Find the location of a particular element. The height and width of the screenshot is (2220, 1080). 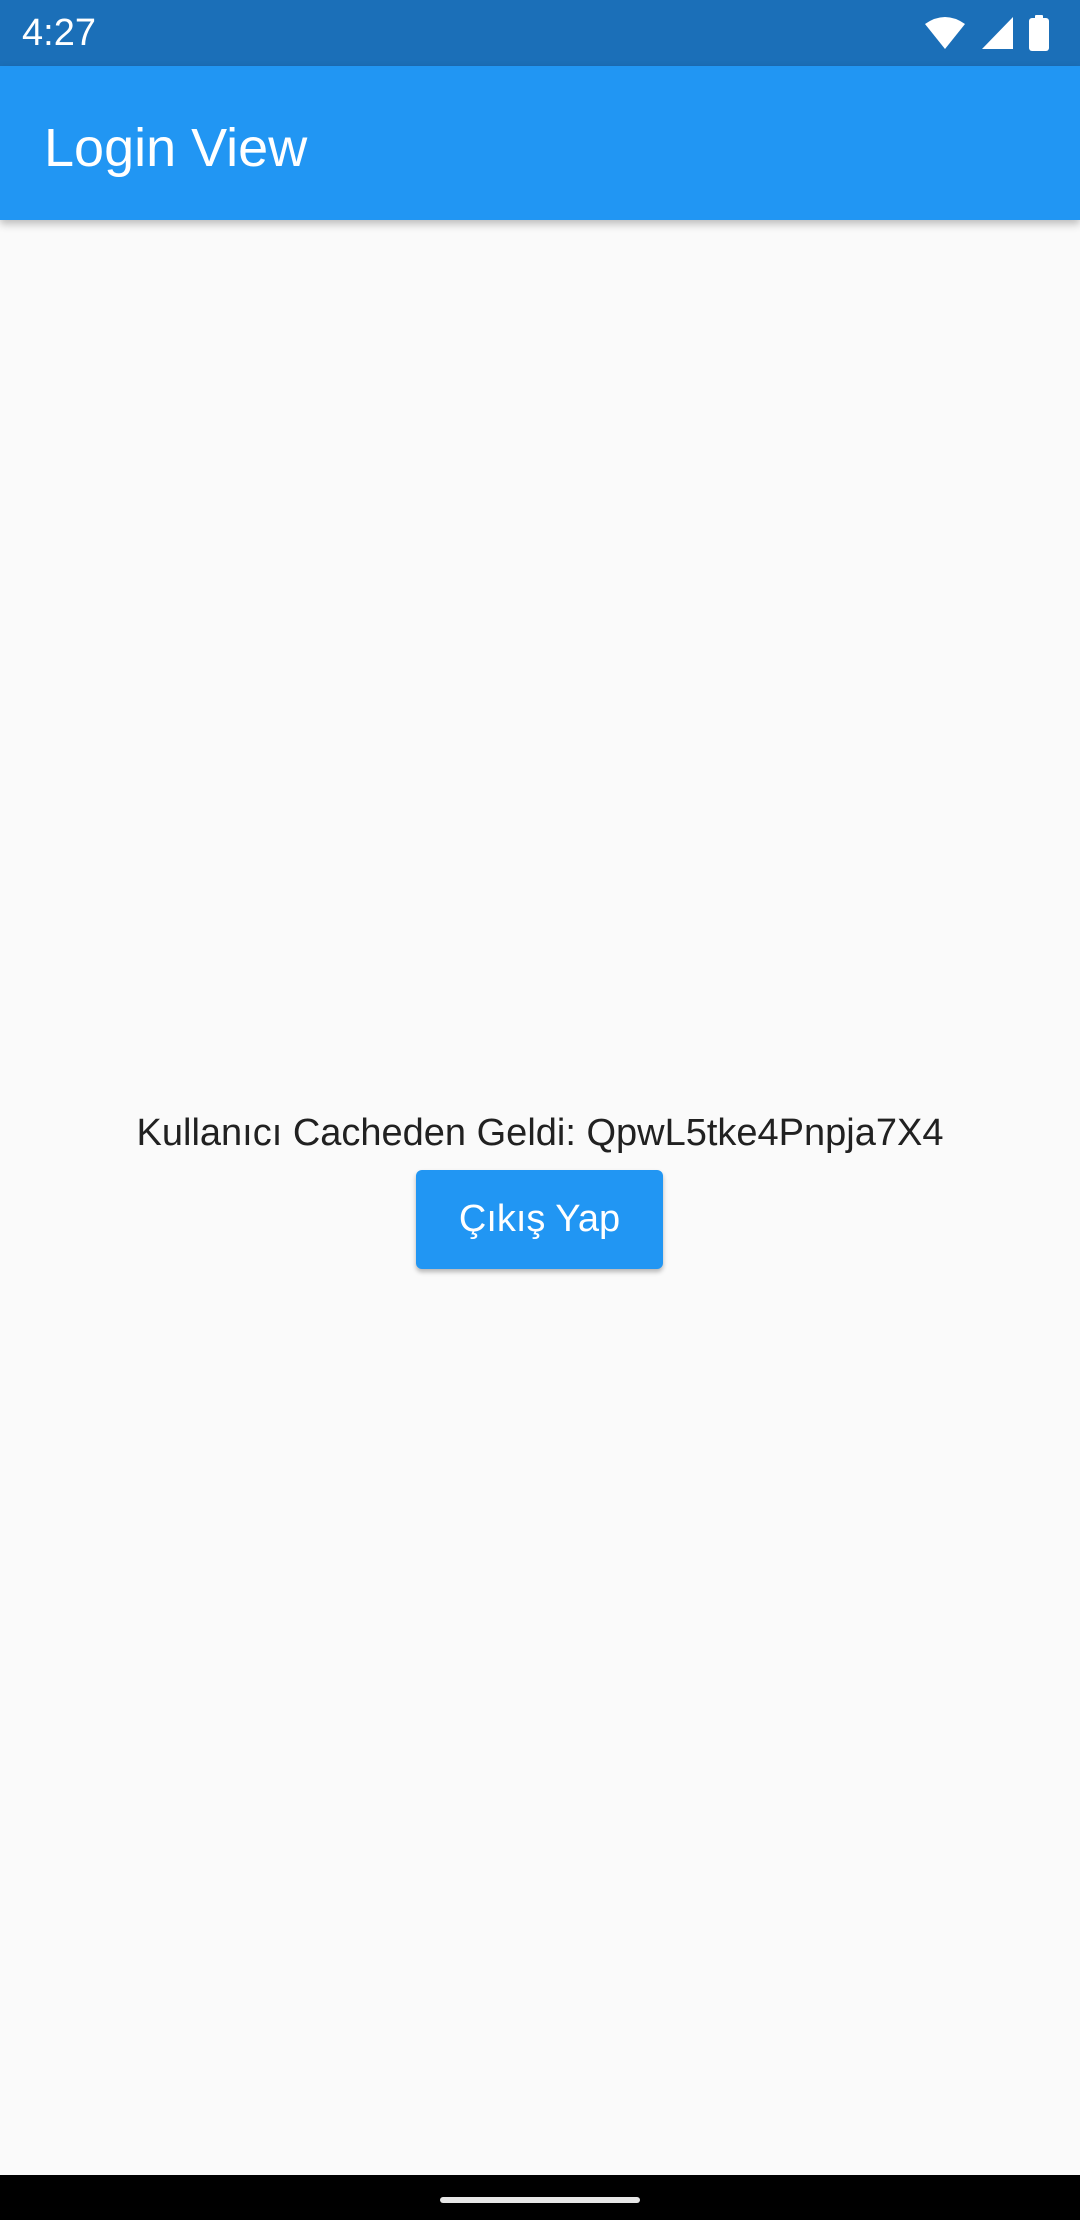

app-bar: Login View is located at coordinates (540, 143).